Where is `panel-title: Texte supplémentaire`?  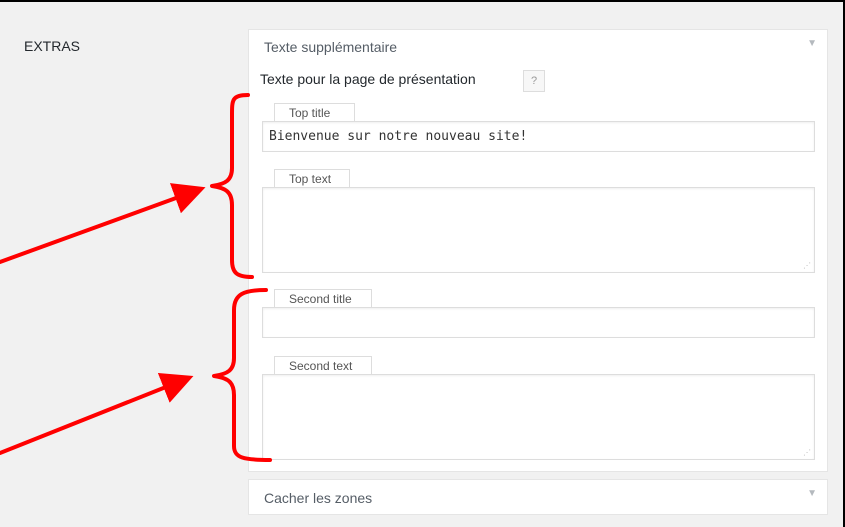
panel-title: Texte supplémentaire is located at coordinates (331, 47).